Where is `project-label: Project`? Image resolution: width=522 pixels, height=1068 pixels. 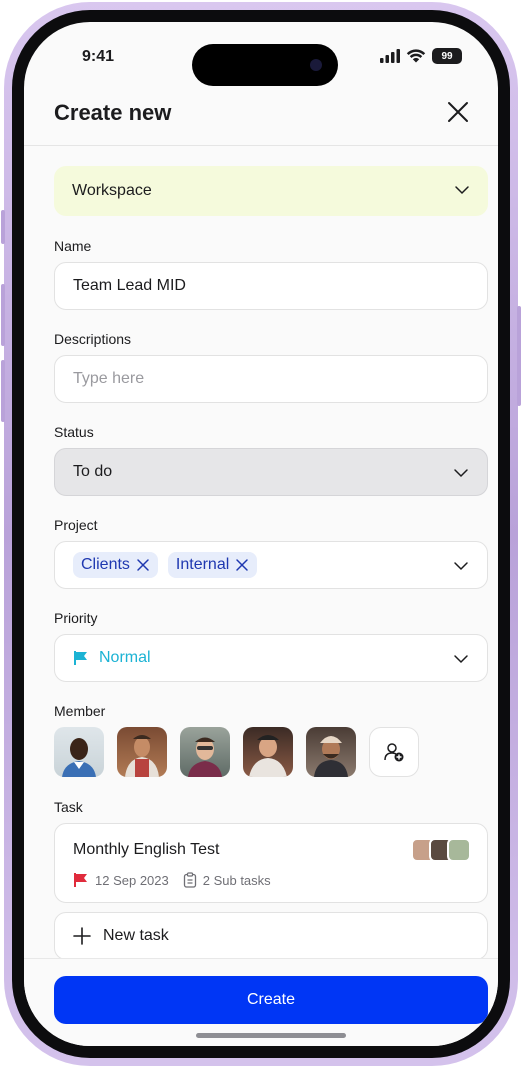
project-label: Project is located at coordinates (76, 525).